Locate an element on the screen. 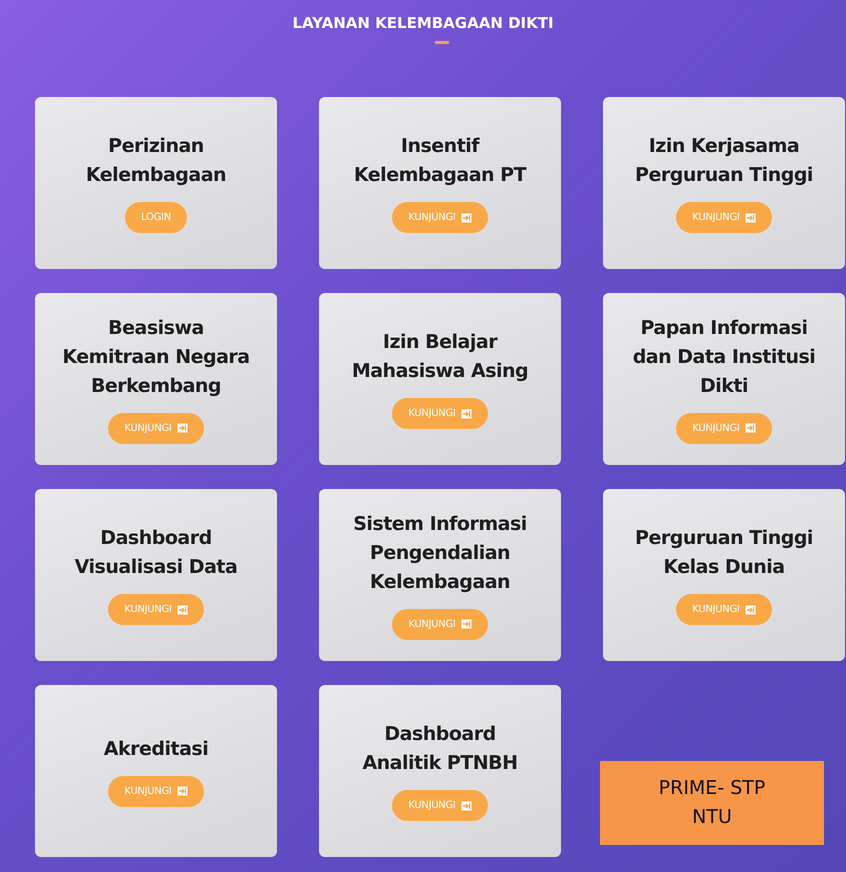 The height and width of the screenshot is (872, 846). card-title: Izin Kerjasama Perguruan Tinggi is located at coordinates (724, 161).